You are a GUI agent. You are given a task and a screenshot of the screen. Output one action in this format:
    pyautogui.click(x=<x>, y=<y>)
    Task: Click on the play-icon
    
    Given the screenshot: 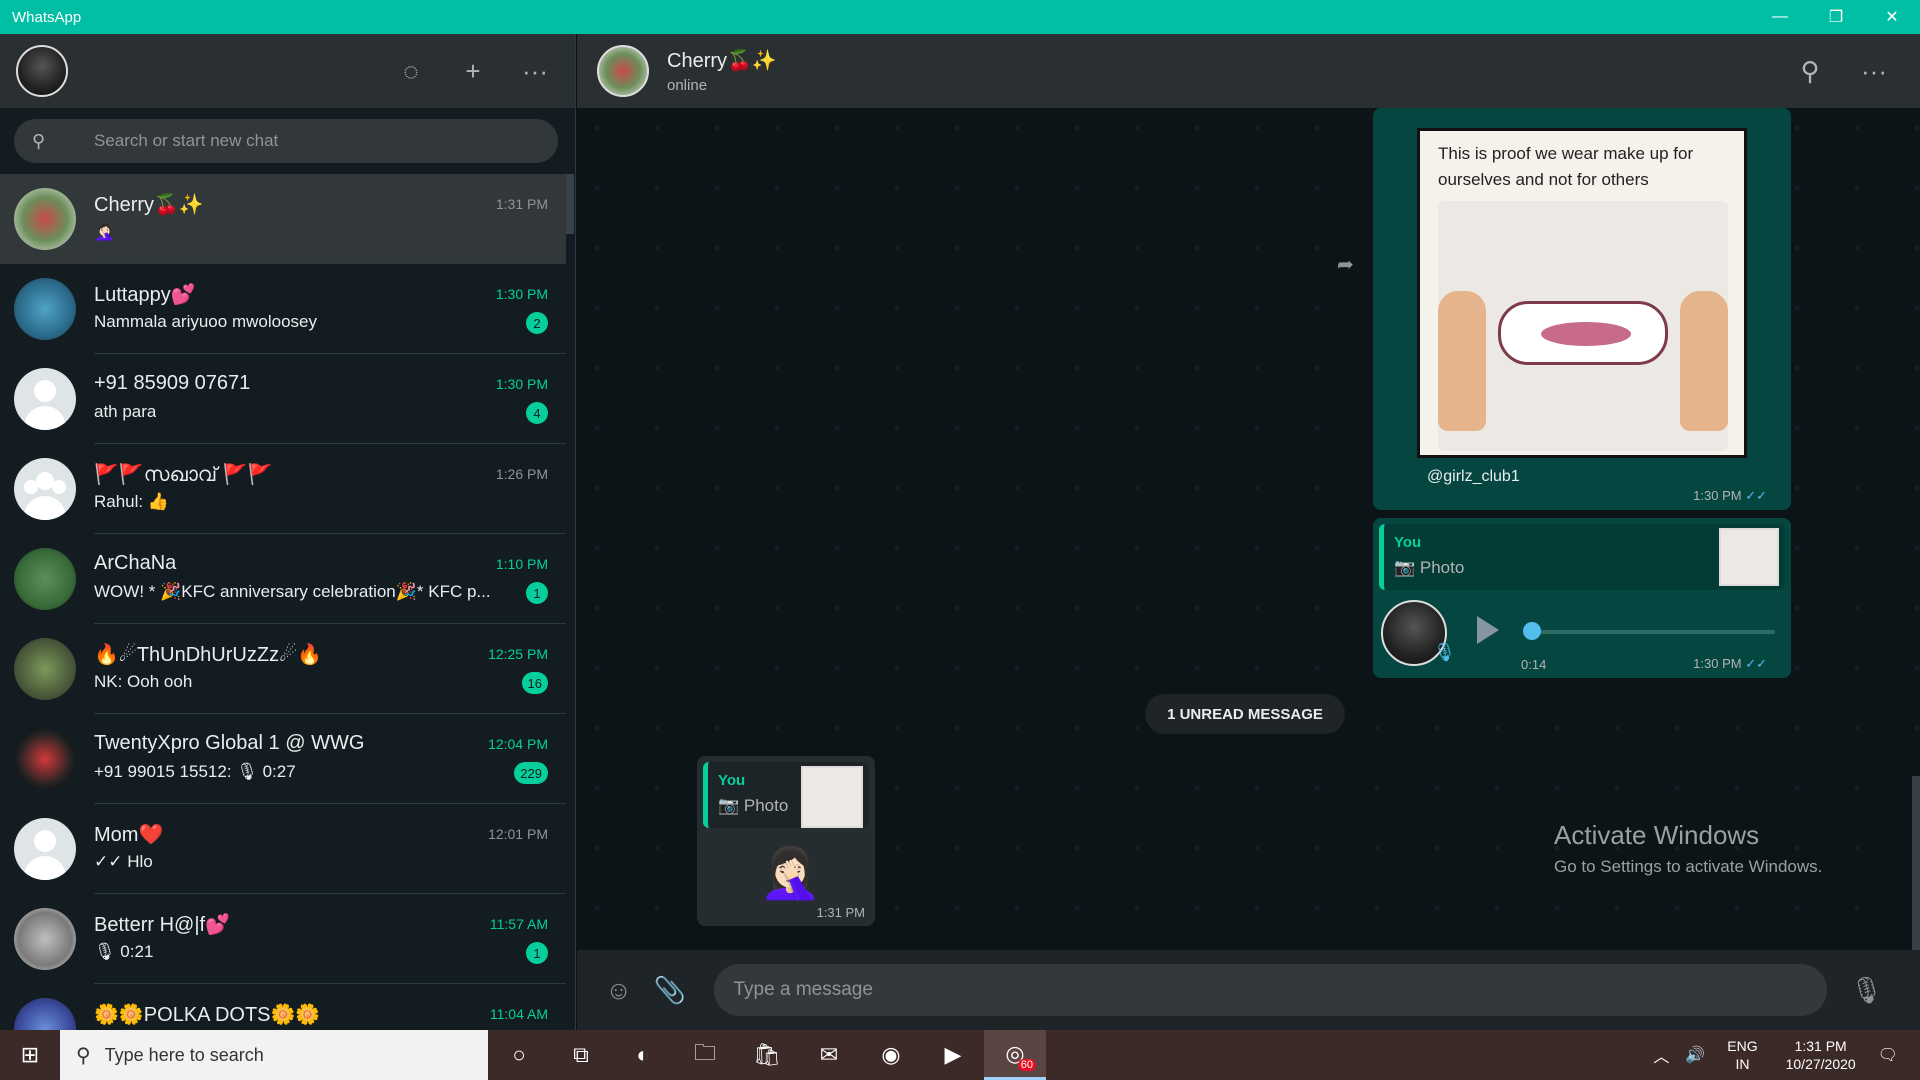 What is the action you would take?
    pyautogui.click(x=1488, y=630)
    